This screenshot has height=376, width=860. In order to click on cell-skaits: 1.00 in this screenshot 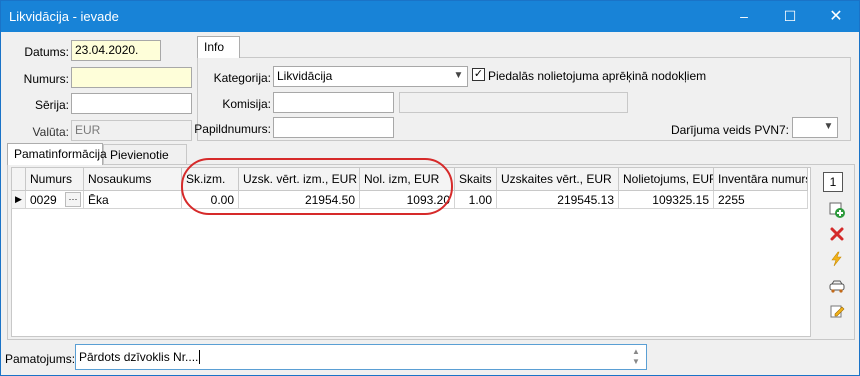, I will do `click(475, 199)`.